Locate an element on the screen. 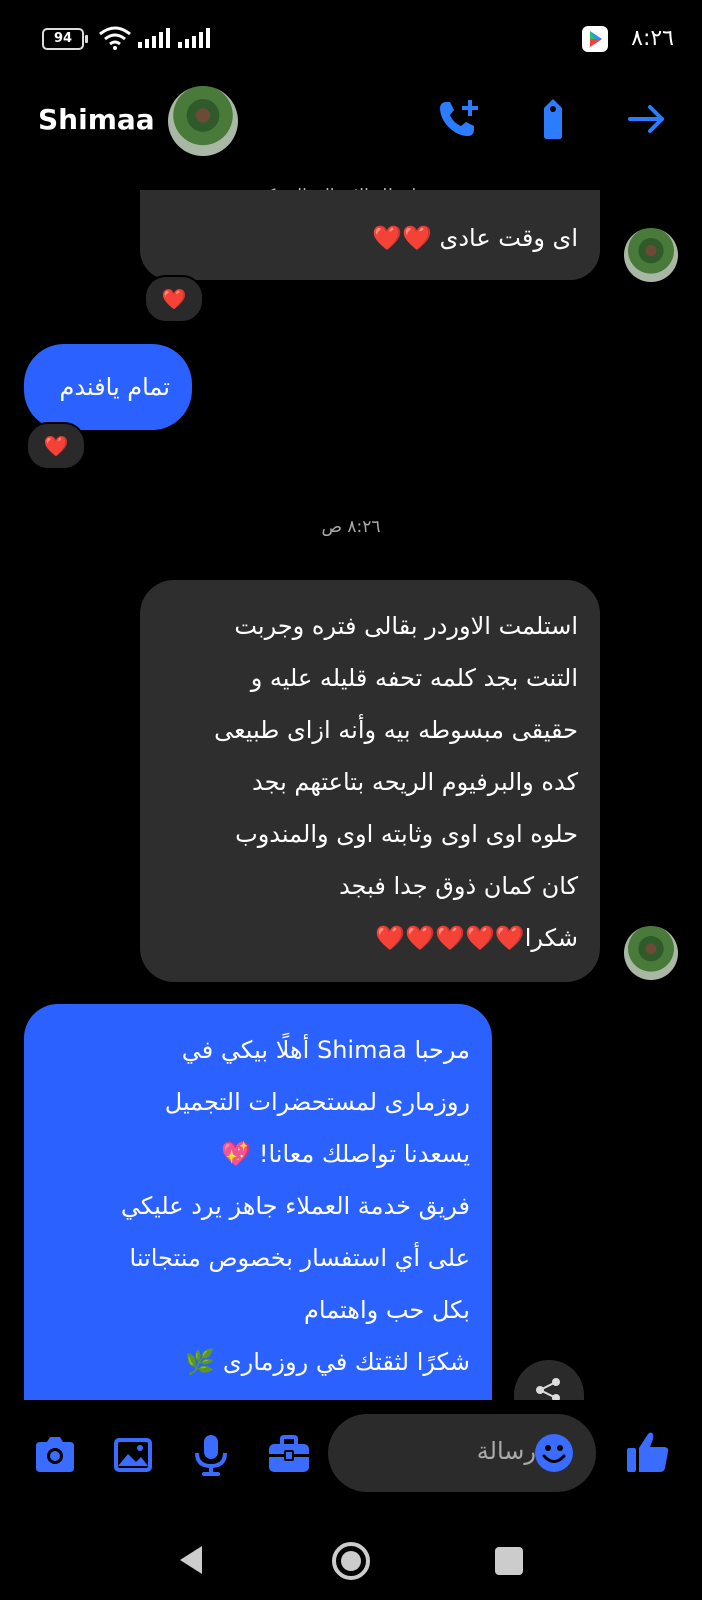 Image resolution: width=702 pixels, height=1600 pixels. message-line: استلمت الاوردر بقالى فتره وجربت is located at coordinates (406, 626).